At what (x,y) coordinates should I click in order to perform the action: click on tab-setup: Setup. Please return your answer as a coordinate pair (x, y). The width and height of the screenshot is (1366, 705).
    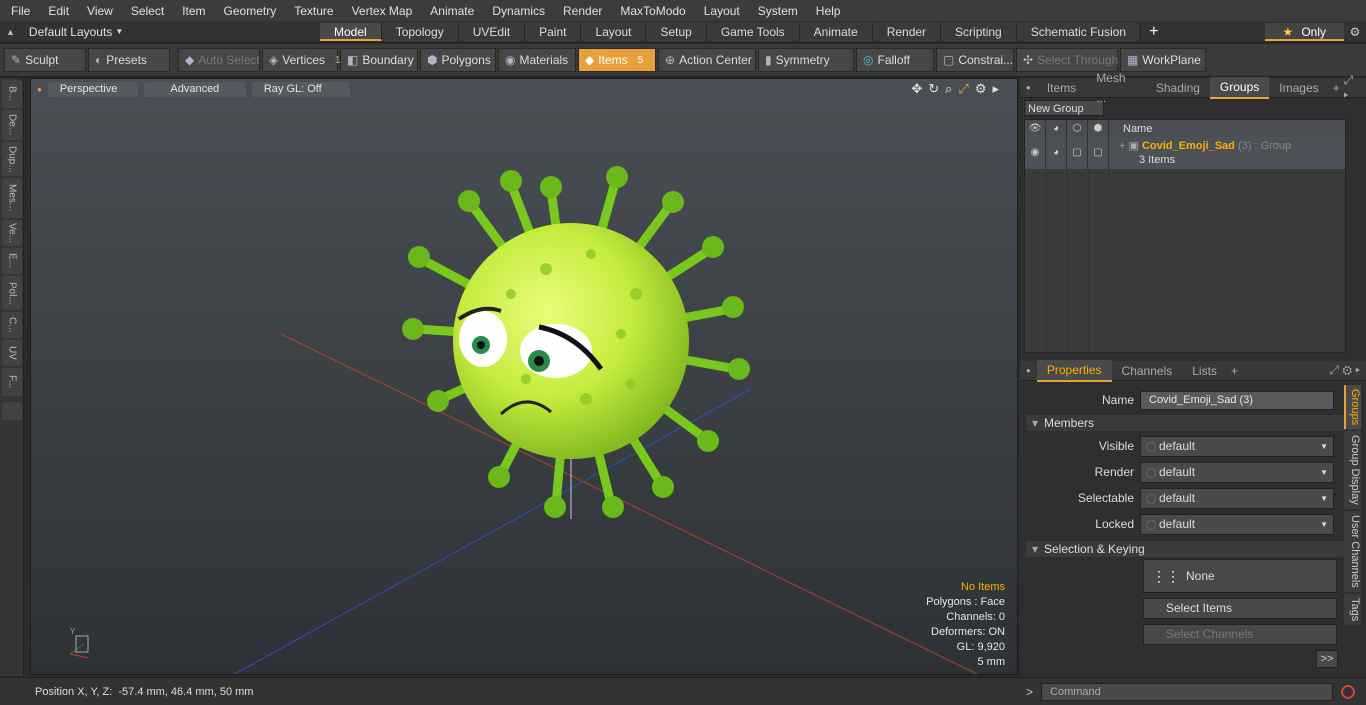
    Looking at the image, I should click on (676, 31).